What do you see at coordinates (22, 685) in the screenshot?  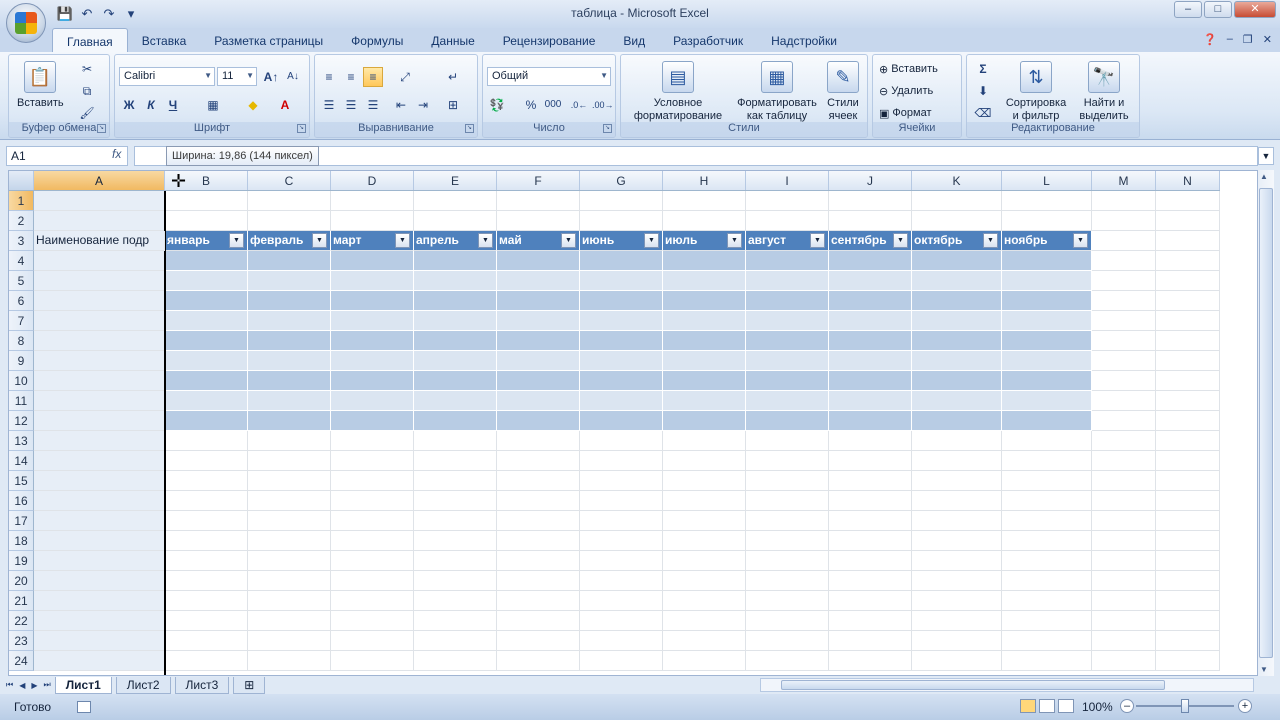 I see `prev-sheet-icon: ◀` at bounding box center [22, 685].